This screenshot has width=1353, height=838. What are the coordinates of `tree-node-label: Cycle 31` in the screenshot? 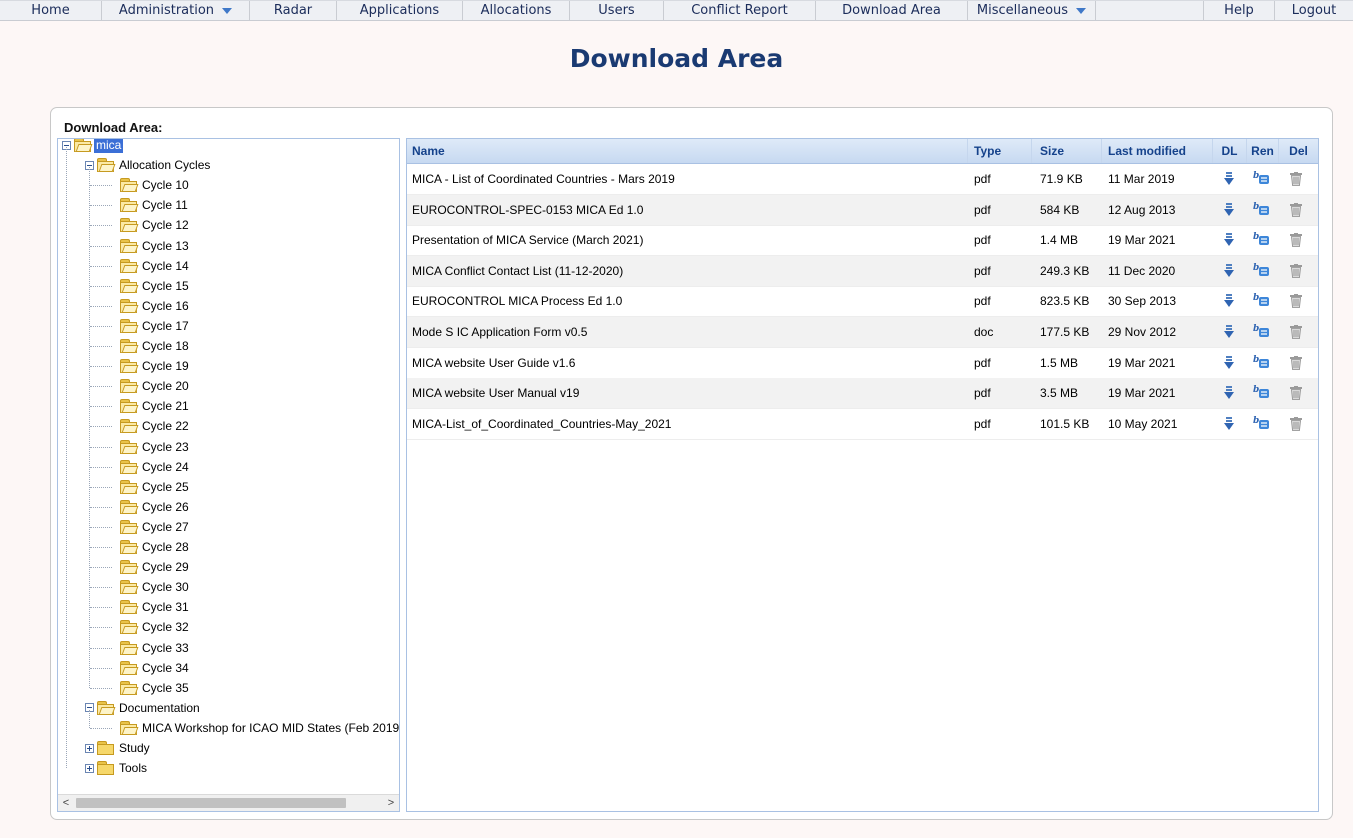 It's located at (165, 607).